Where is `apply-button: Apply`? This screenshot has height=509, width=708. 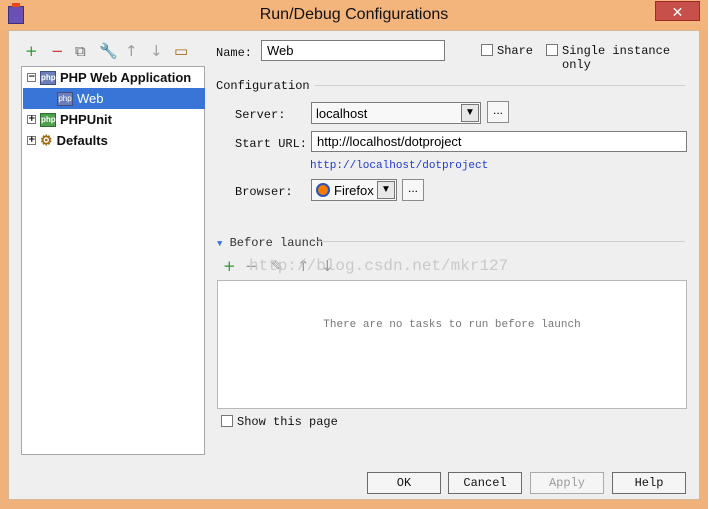
apply-button: Apply is located at coordinates (567, 483).